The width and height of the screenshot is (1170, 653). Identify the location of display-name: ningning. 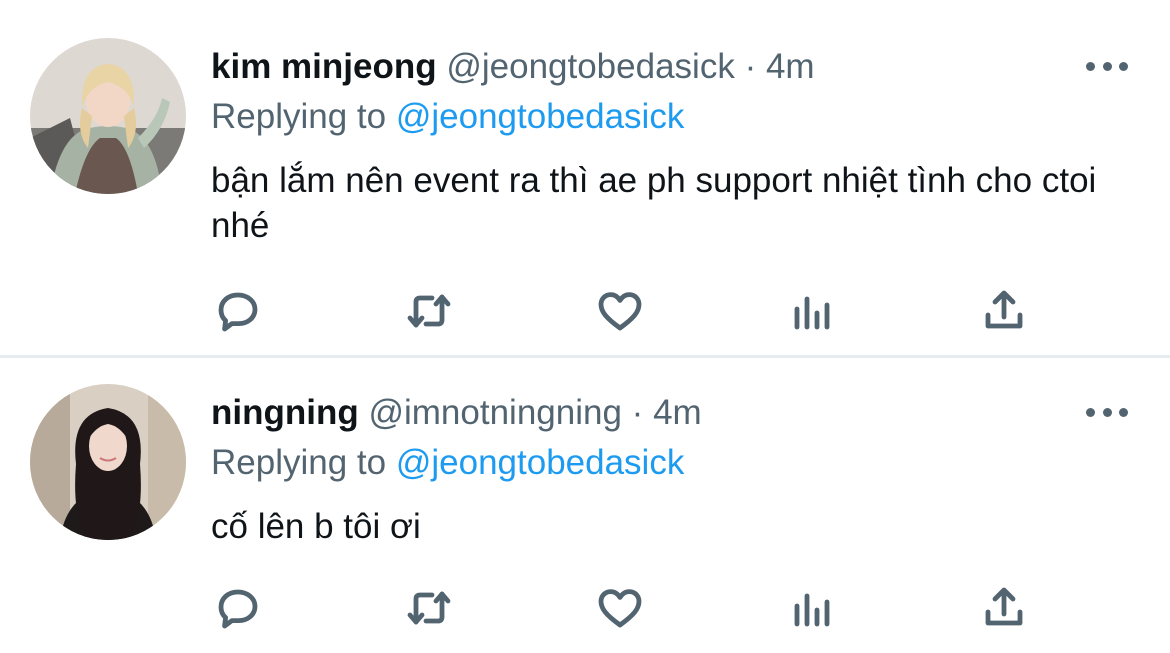
(285, 412).